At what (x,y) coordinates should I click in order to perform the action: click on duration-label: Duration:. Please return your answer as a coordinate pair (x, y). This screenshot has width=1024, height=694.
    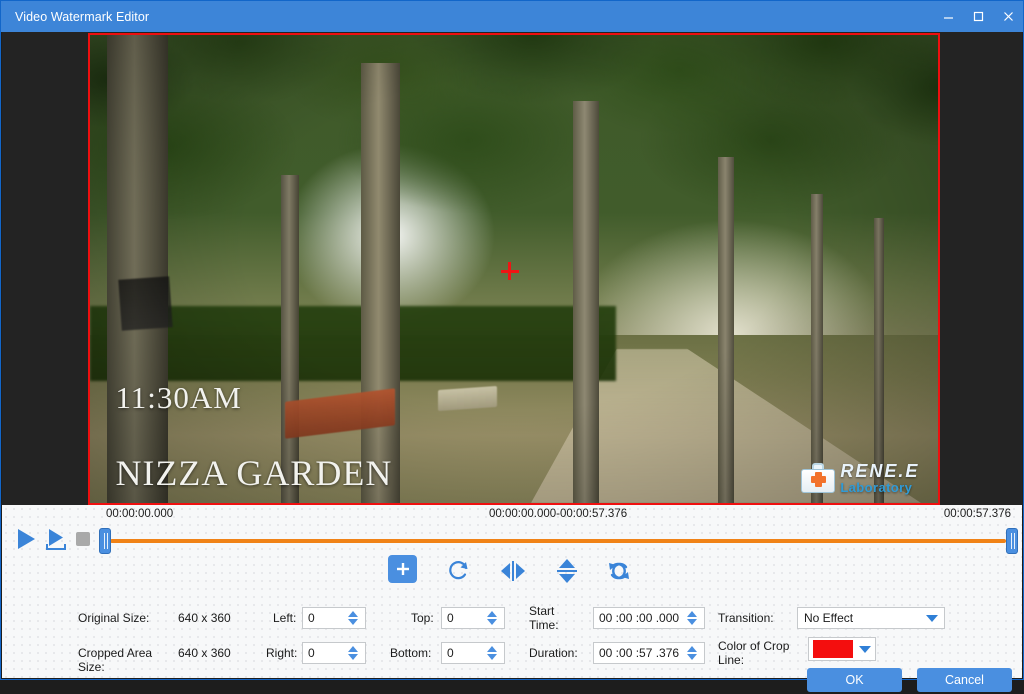
    Looking at the image, I should click on (553, 653).